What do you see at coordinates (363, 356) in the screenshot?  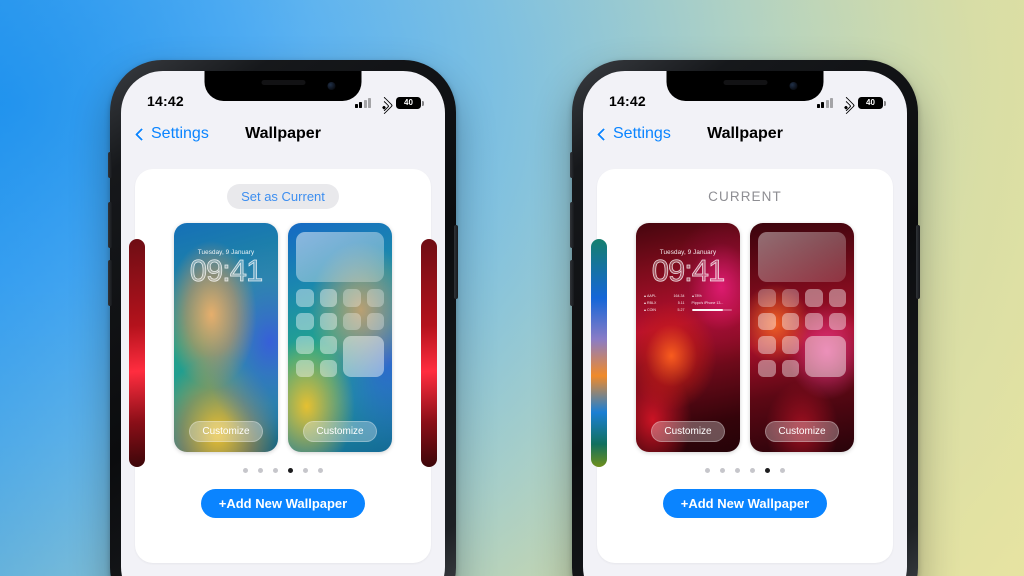 I see `home-widget-medium` at bounding box center [363, 356].